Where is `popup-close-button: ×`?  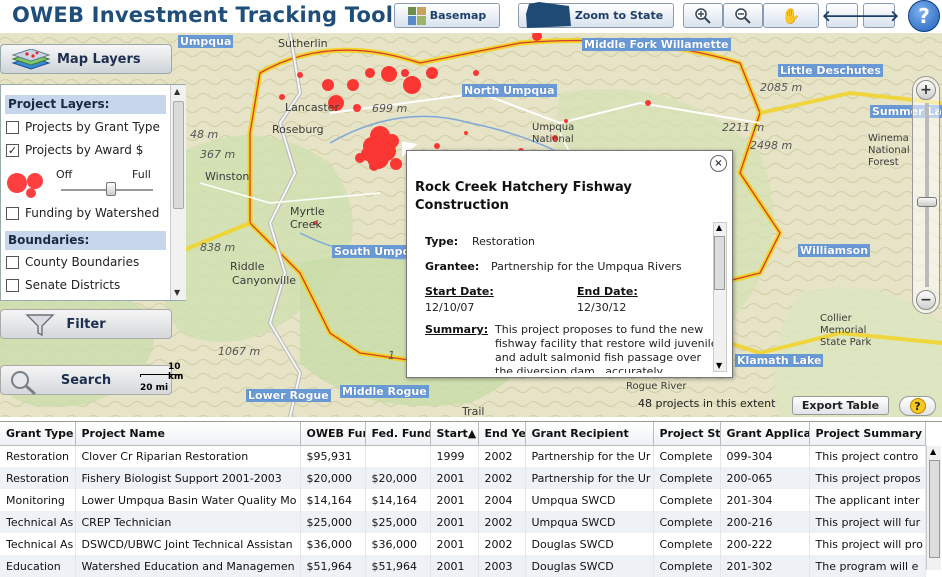 popup-close-button: × is located at coordinates (718, 163).